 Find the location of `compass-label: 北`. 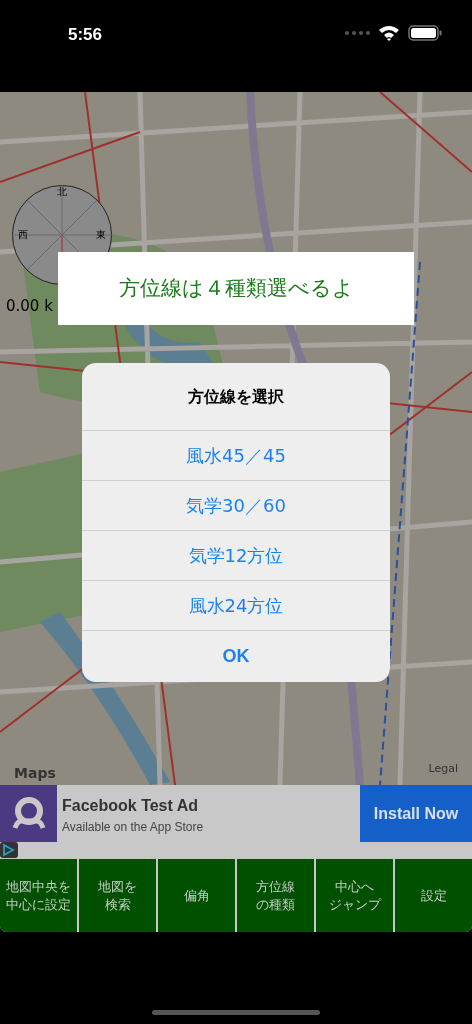

compass-label: 北 is located at coordinates (62, 192).